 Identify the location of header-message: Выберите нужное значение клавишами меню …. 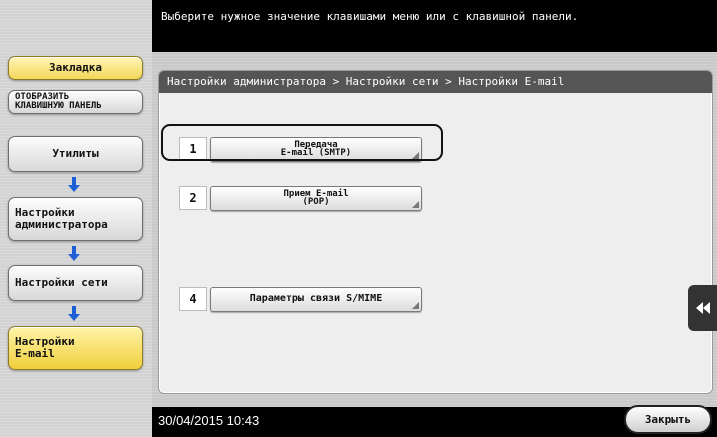
(434, 26).